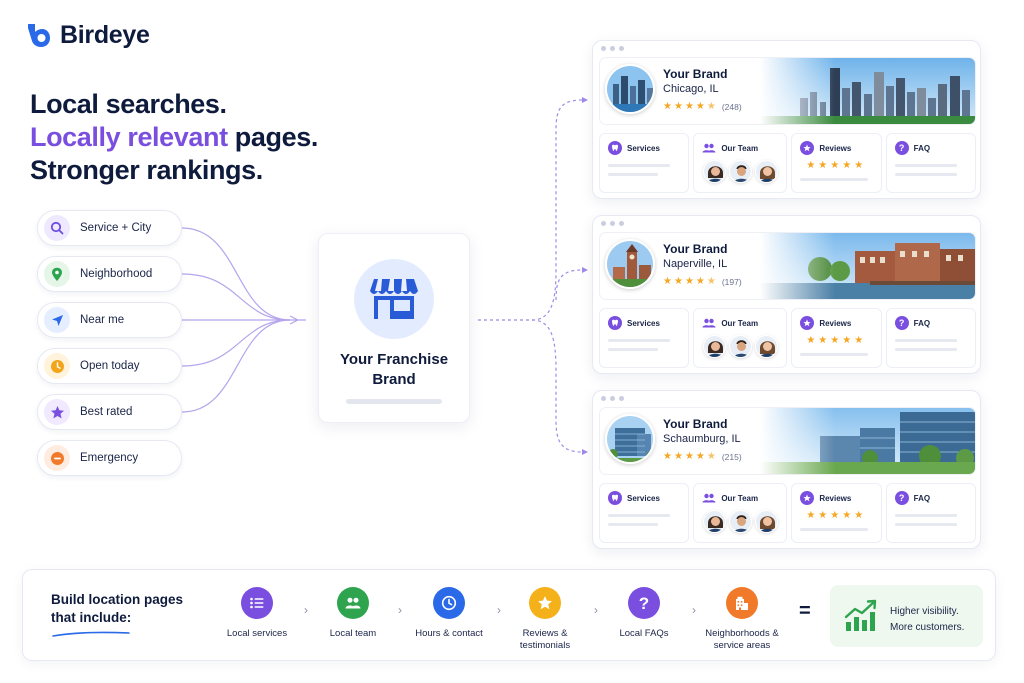  I want to click on feature-local-team: Local team, so click(353, 613).